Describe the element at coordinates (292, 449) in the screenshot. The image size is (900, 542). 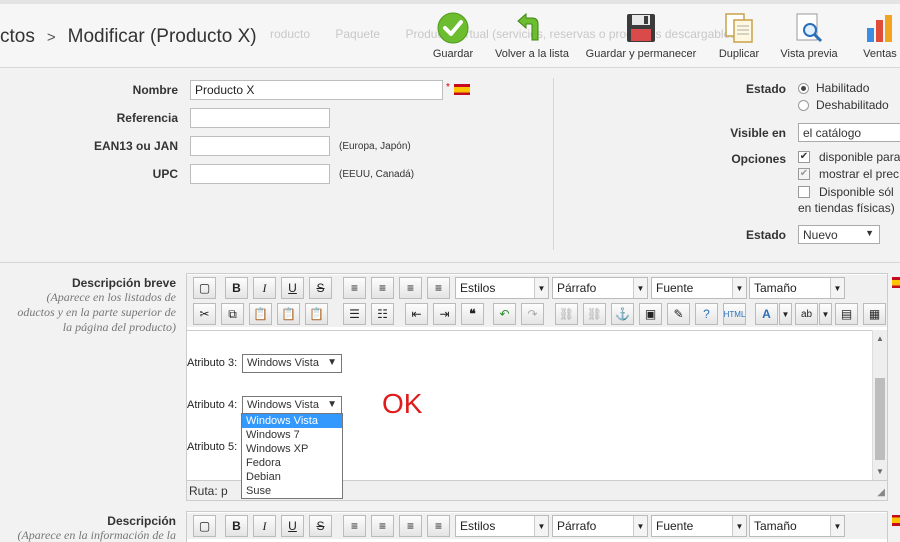
I see `dropdown-option: Windows XP` at that location.